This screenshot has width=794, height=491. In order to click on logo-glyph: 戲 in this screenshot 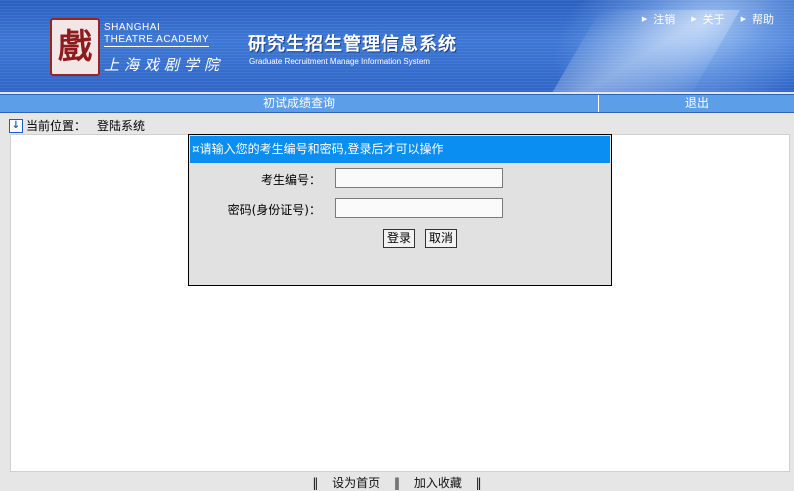, I will do `click(75, 47)`.